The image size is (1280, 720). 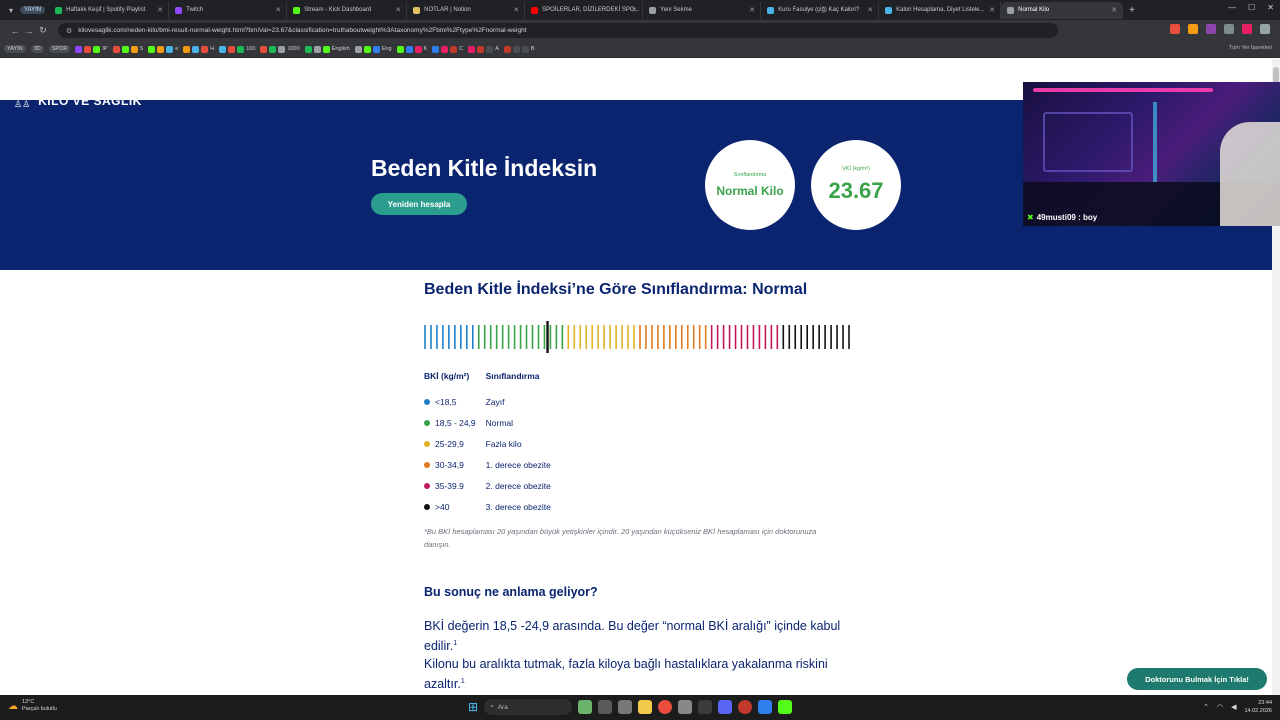 What do you see at coordinates (1197, 679) in the screenshot?
I see `find-doctor-button: Doktorunu Bulmak İçin Tıkla!` at bounding box center [1197, 679].